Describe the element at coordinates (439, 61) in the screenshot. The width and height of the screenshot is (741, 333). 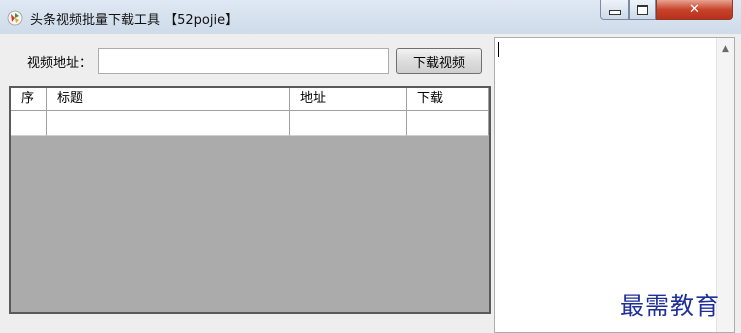
I see `download-video-button: 下载视频` at that location.